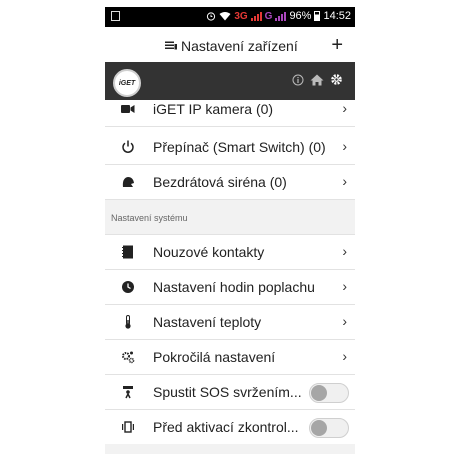  I want to click on list-item-label: iGET IP kamera (0), so click(213, 109).